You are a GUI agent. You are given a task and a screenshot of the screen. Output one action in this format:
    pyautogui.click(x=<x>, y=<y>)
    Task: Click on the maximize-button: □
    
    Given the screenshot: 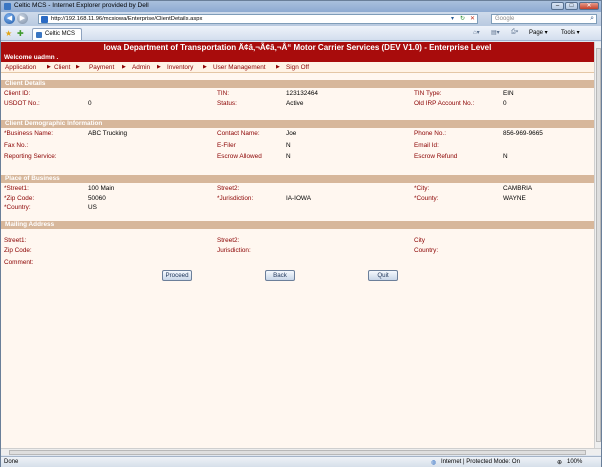 What is the action you would take?
    pyautogui.click(x=571, y=6)
    